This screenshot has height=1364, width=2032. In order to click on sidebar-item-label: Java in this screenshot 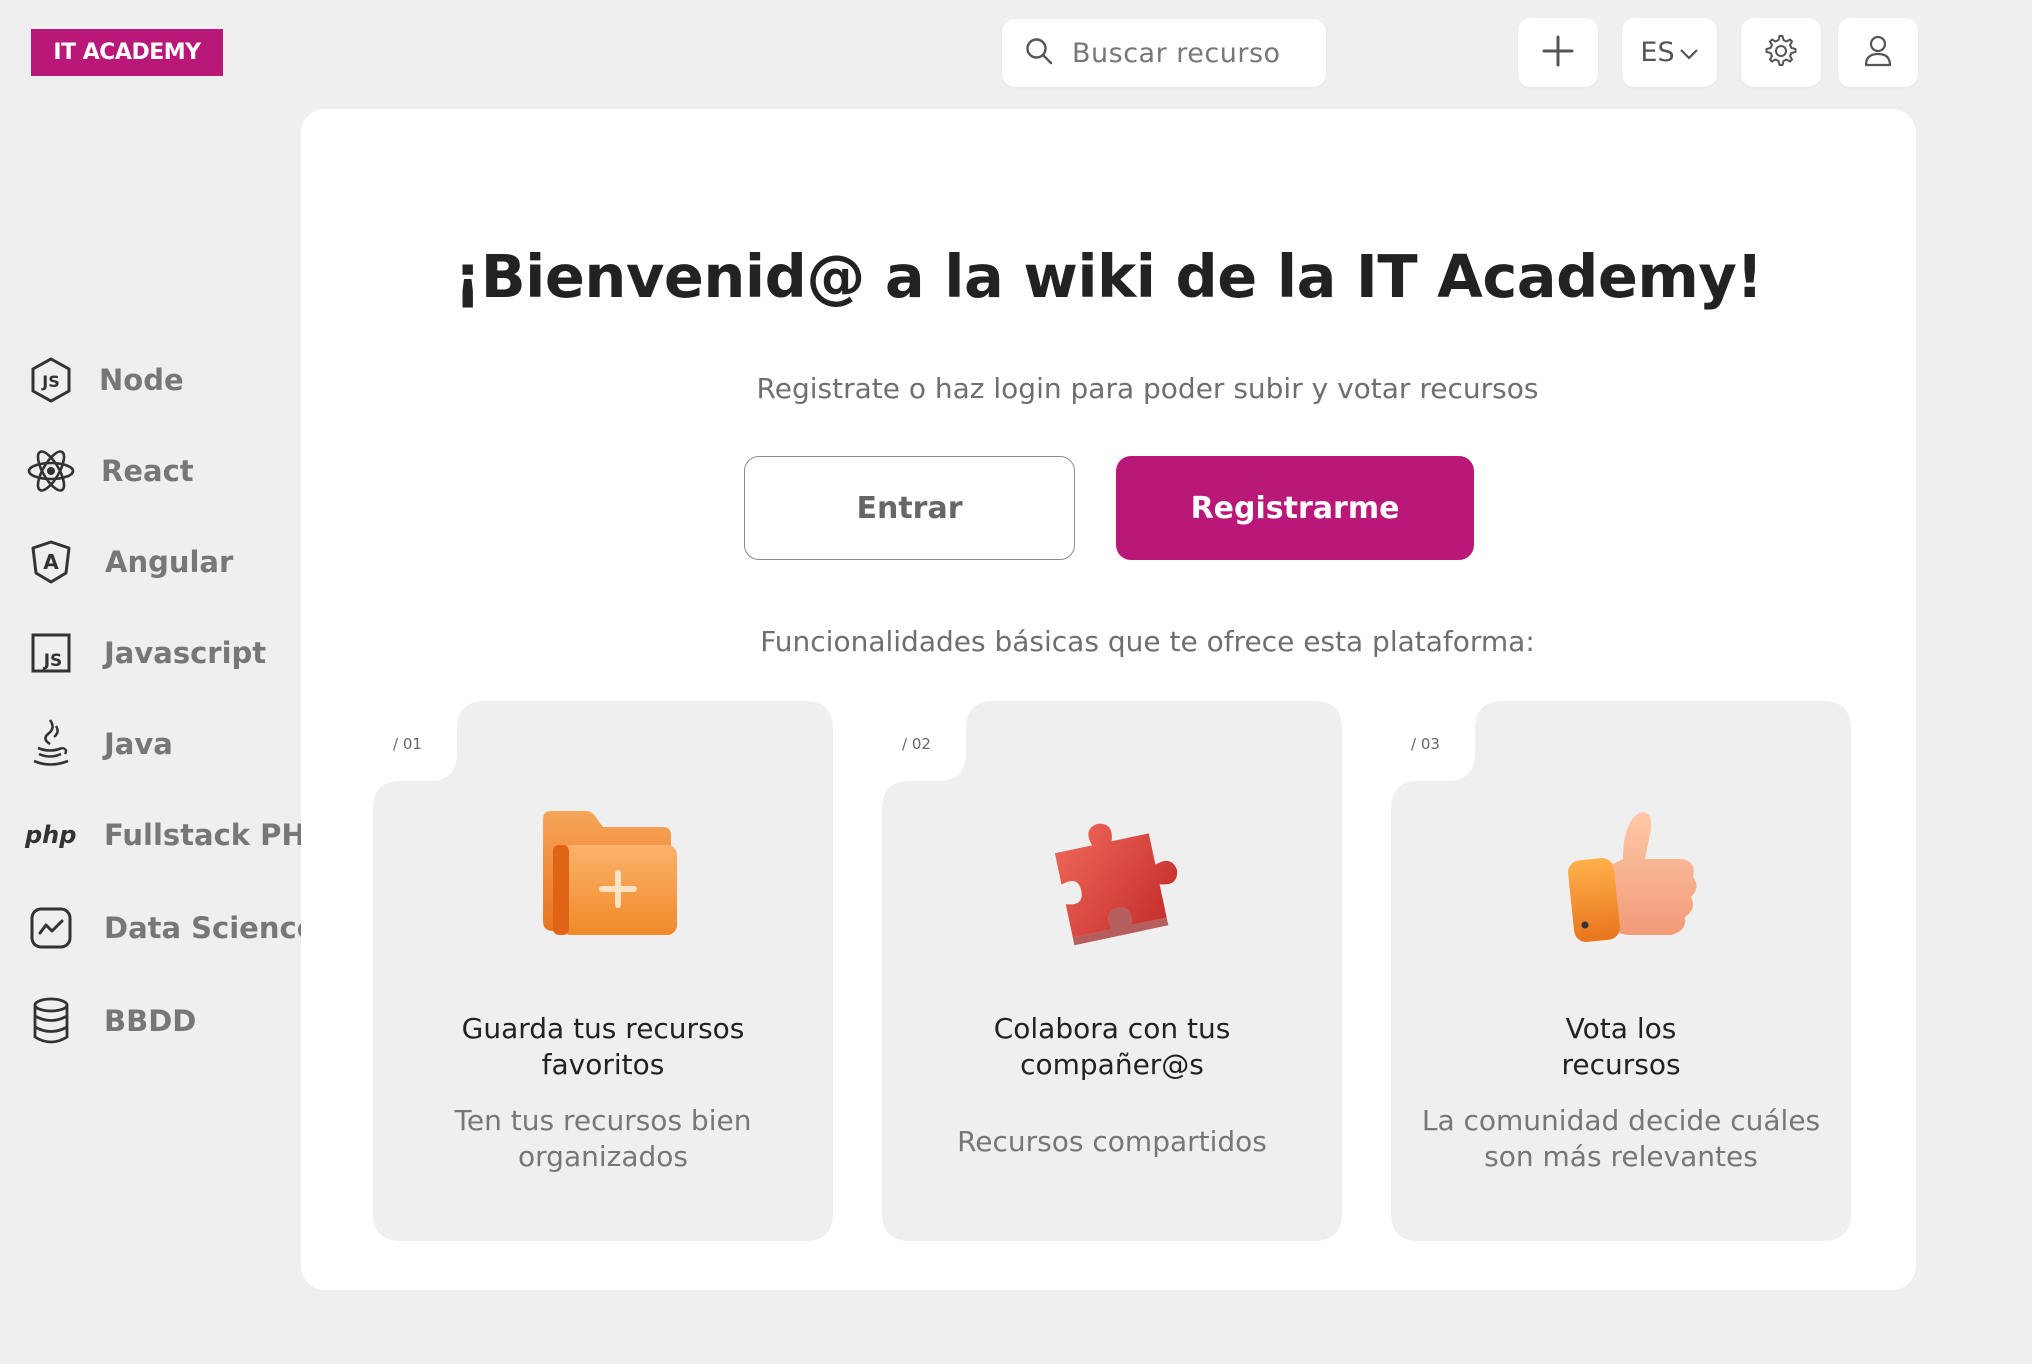, I will do `click(138, 744)`.